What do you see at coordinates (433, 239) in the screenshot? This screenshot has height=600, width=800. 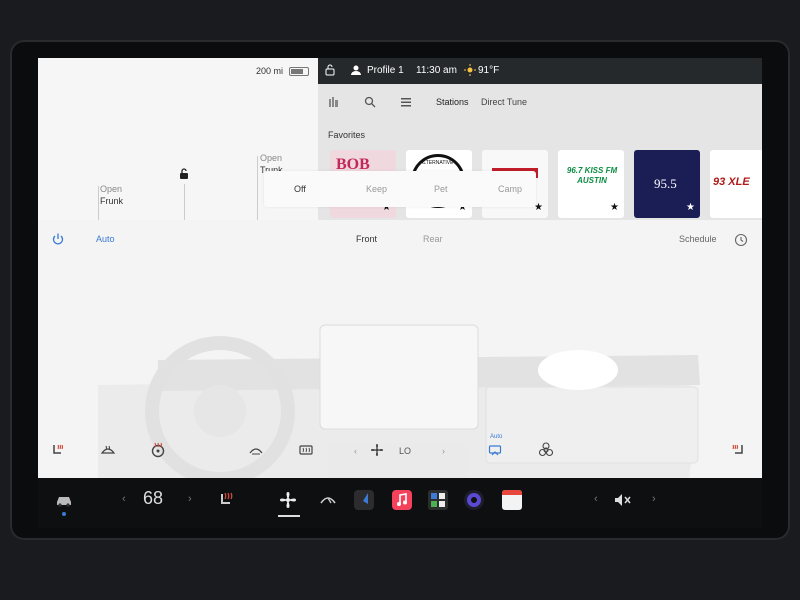 I see `tab-rear: Rear` at bounding box center [433, 239].